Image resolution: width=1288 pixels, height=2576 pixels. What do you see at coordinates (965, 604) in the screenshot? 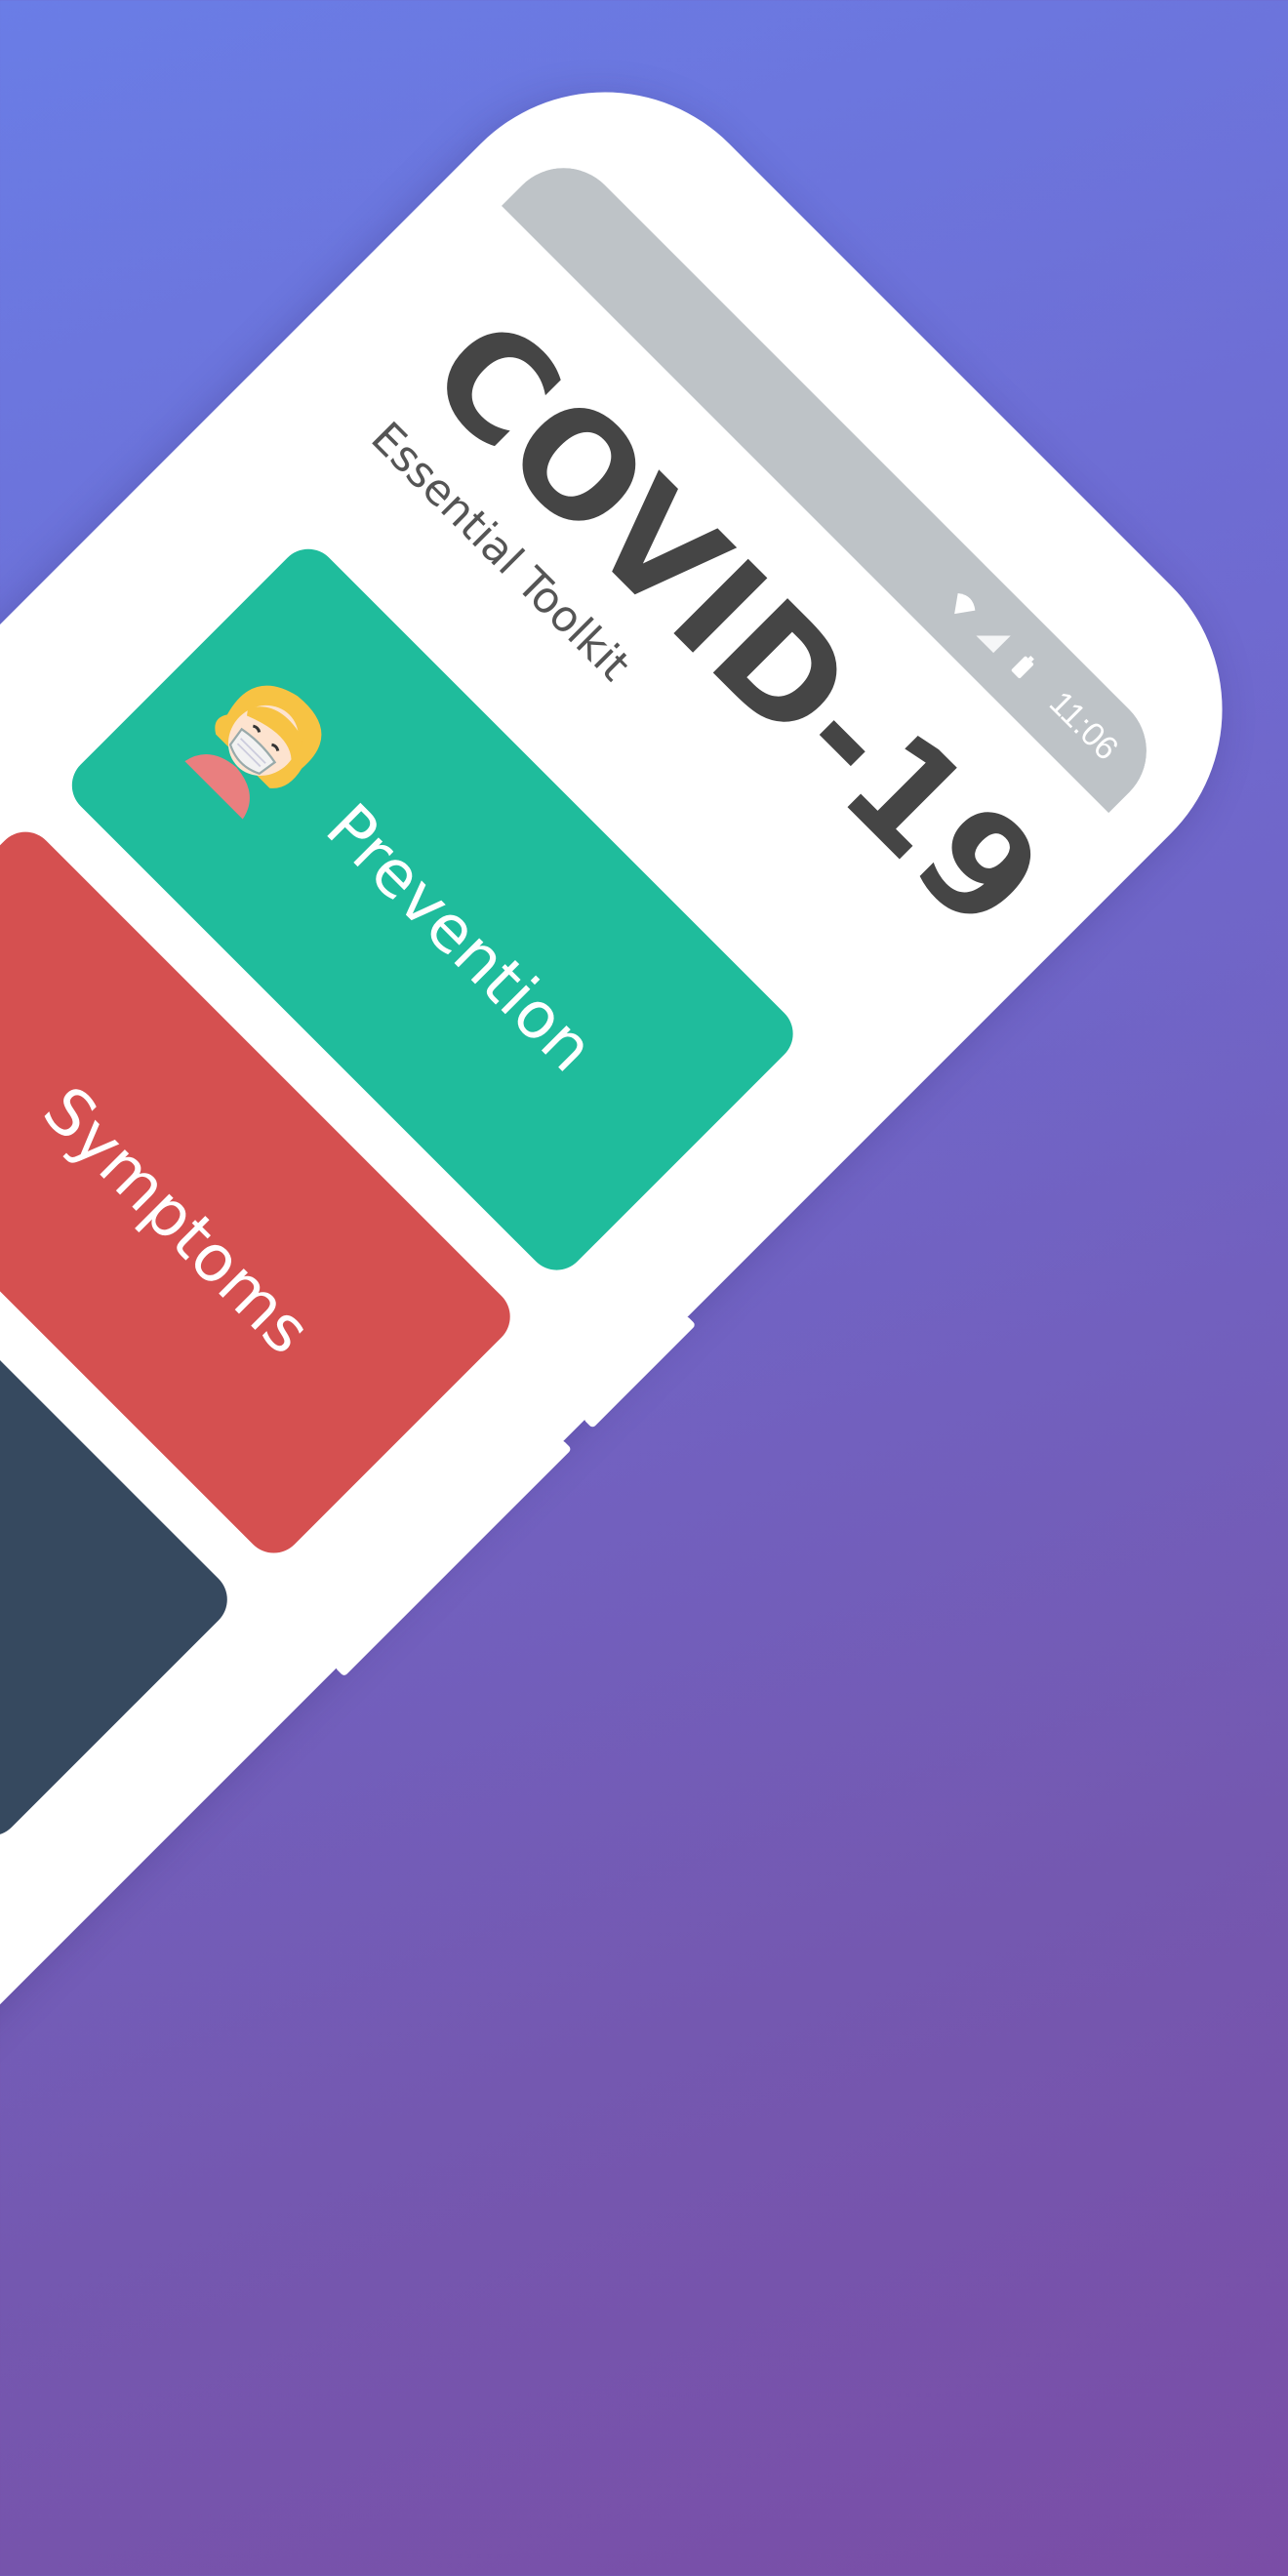
I see `wifi-icon` at bounding box center [965, 604].